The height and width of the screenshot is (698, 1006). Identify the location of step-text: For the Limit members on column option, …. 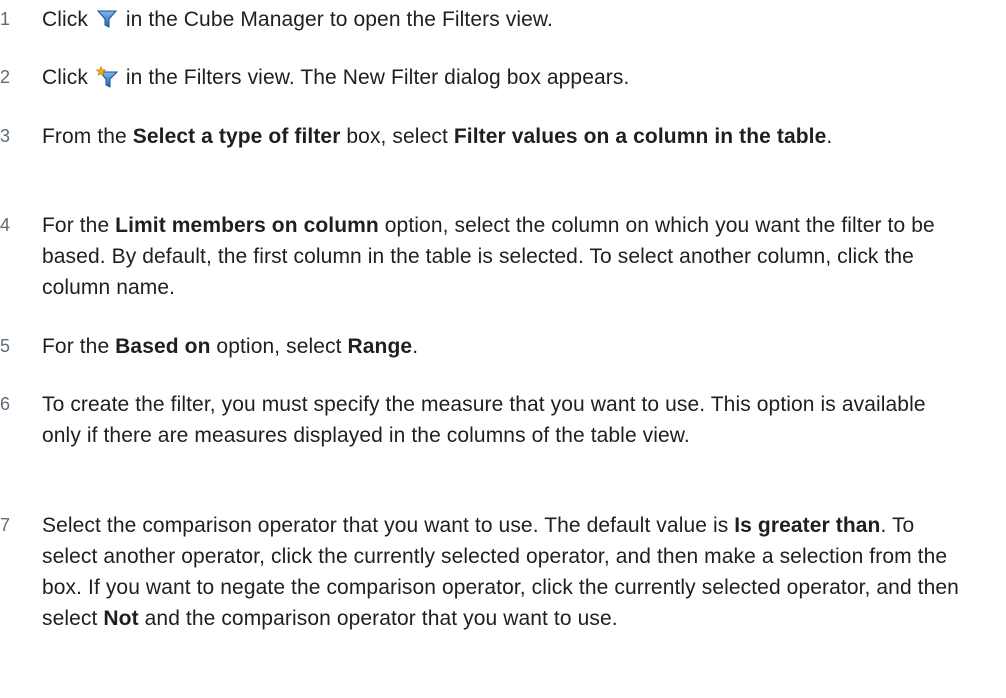
(488, 256).